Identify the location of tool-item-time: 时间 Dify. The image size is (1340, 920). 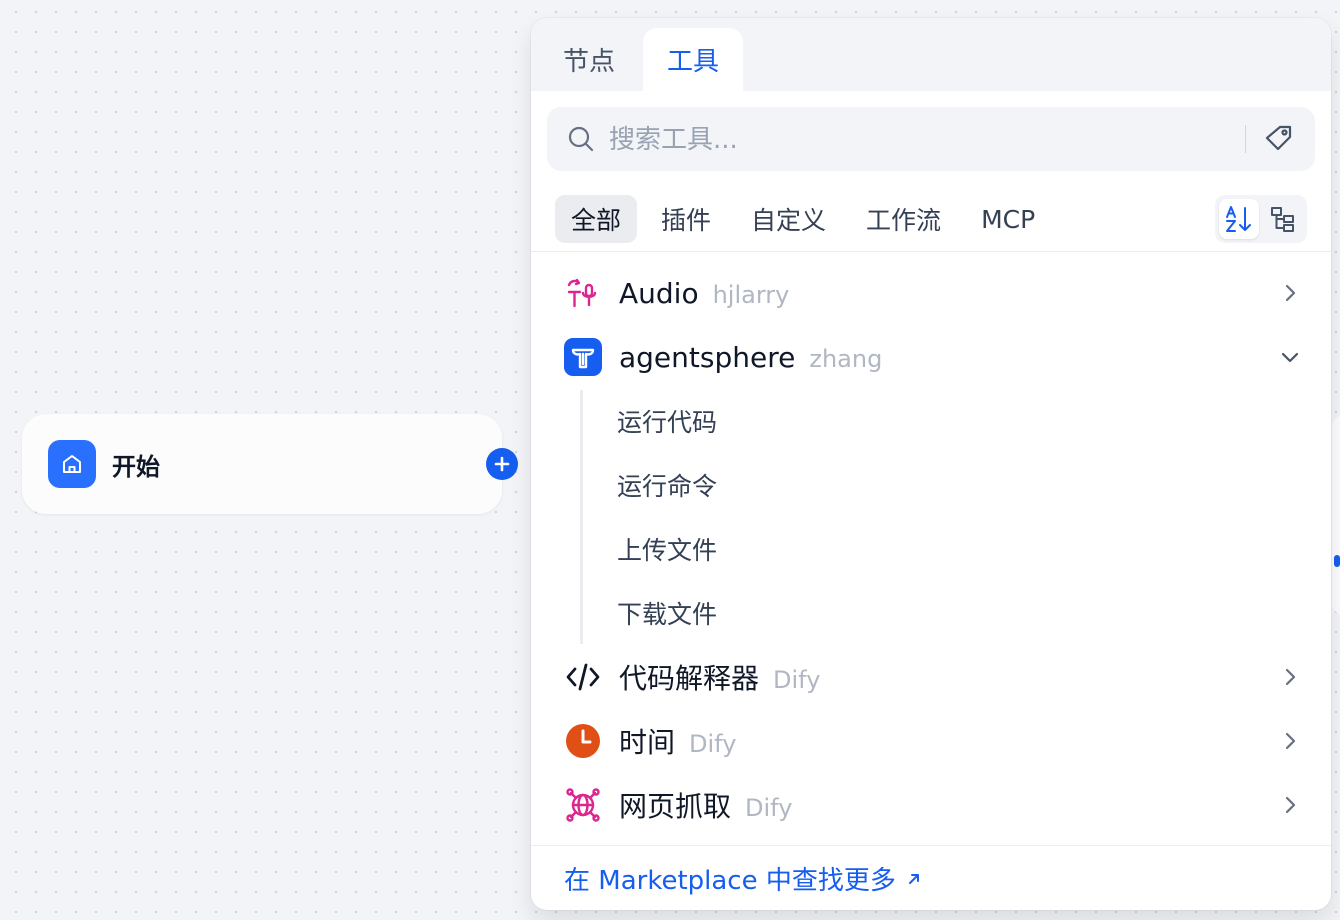
(931, 741).